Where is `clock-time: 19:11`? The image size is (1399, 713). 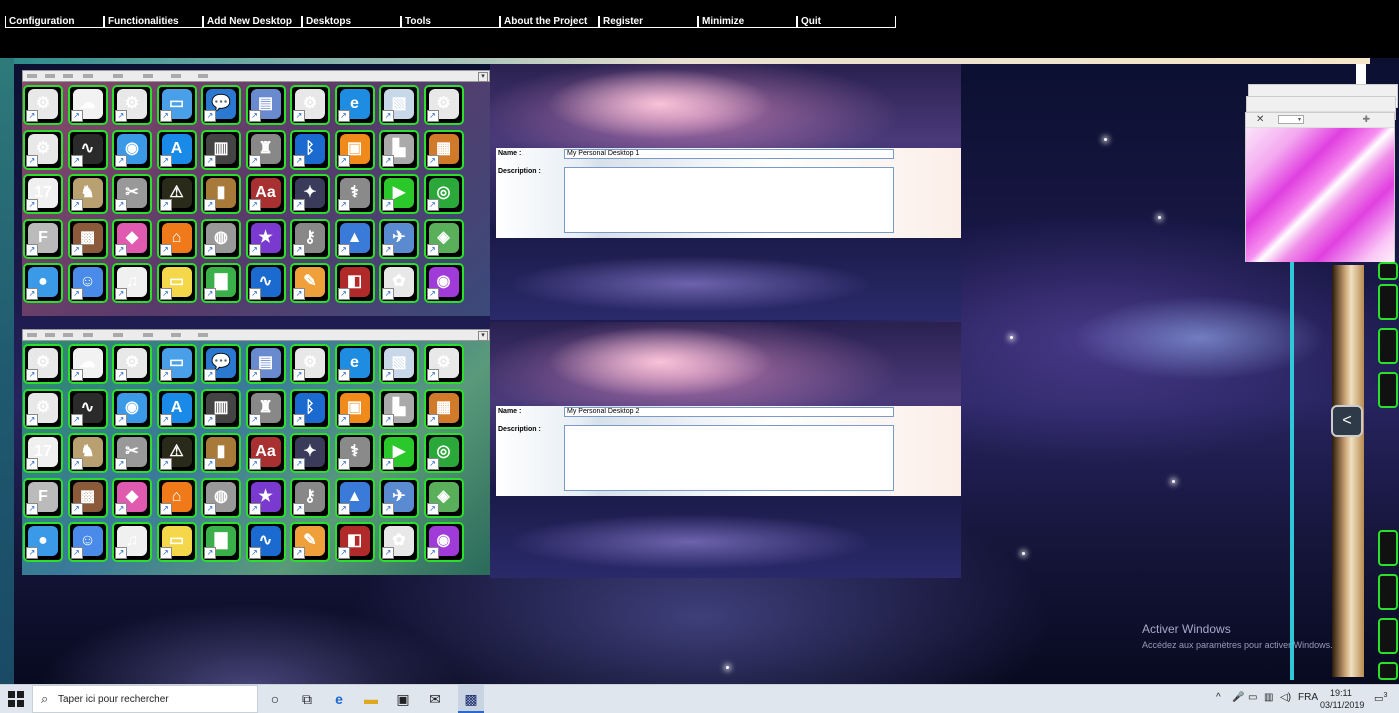 clock-time: 19:11 is located at coordinates (1341, 693).